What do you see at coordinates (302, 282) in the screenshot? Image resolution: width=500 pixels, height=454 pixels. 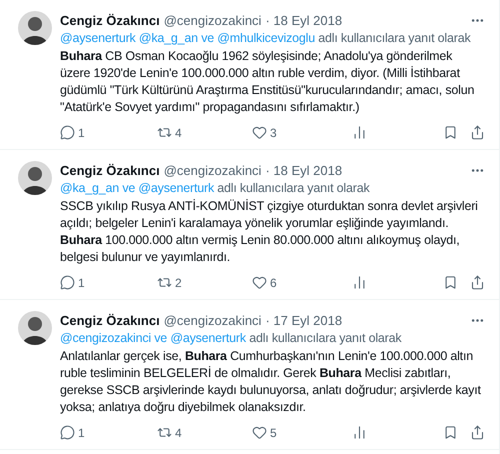 I see `like-button: 6` at bounding box center [302, 282].